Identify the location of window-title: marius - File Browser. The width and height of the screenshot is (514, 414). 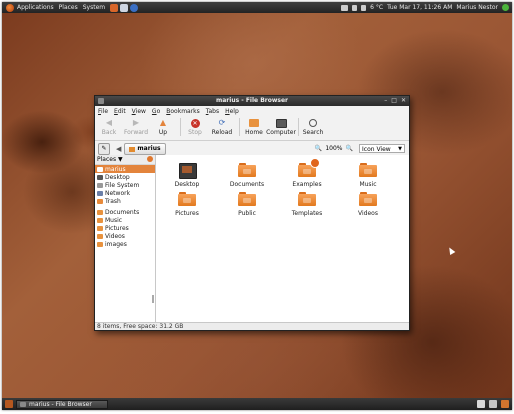
(252, 100).